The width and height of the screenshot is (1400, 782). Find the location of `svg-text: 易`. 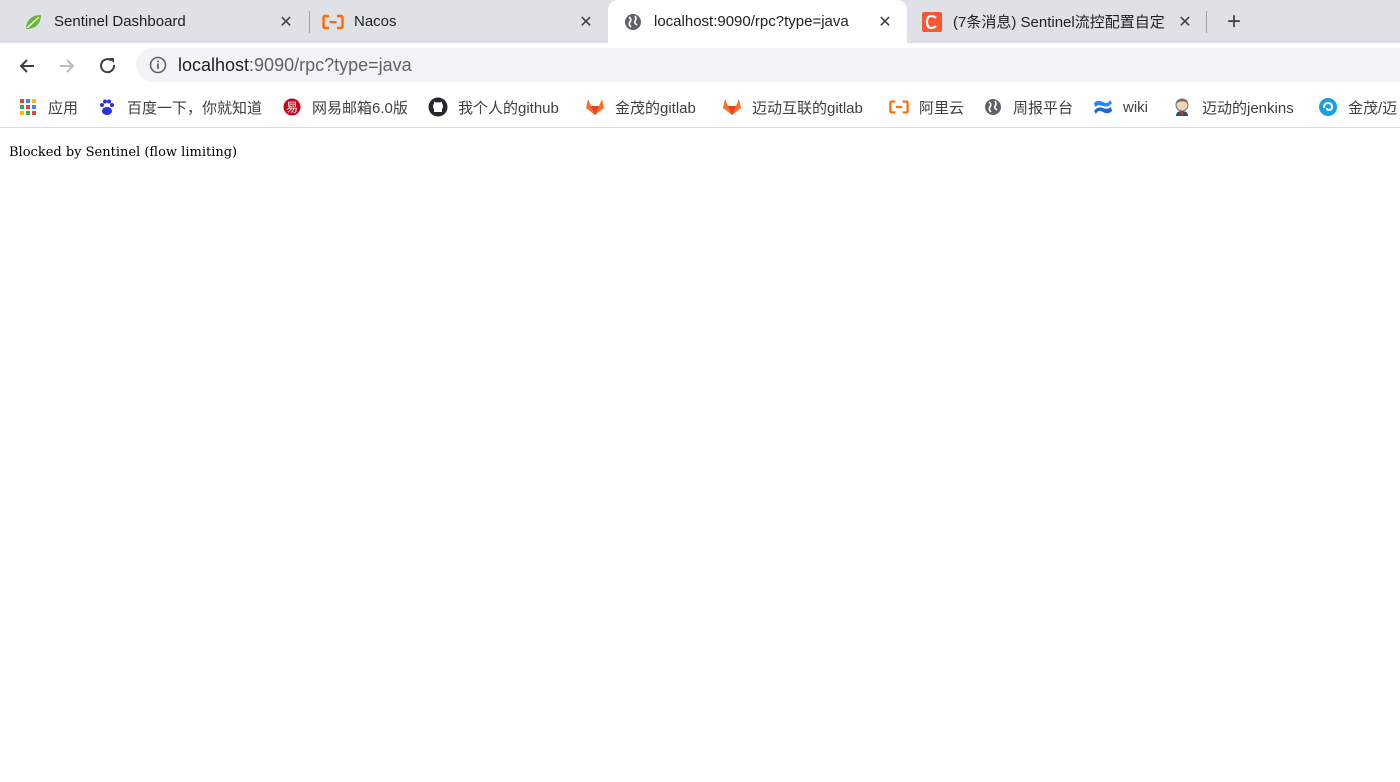

svg-text: 易 is located at coordinates (292, 108).